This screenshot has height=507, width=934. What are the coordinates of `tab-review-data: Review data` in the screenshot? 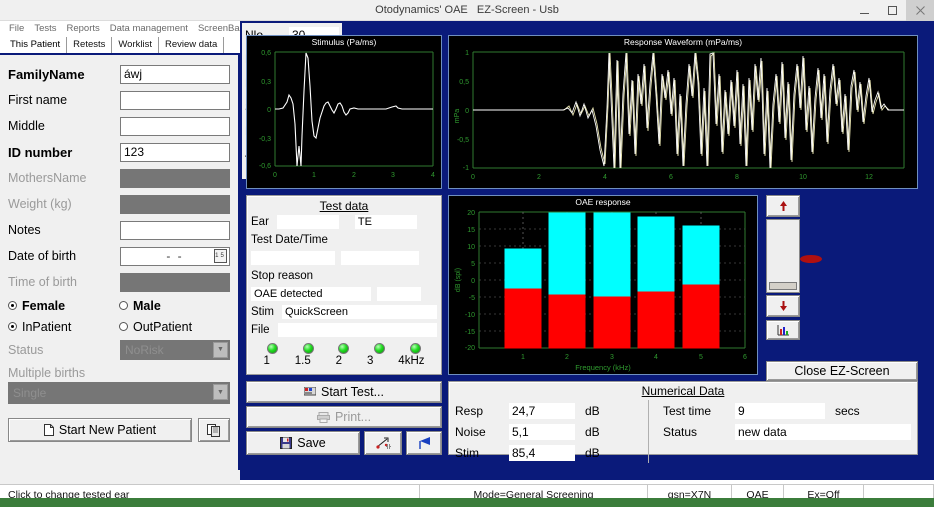 It's located at (192, 45).